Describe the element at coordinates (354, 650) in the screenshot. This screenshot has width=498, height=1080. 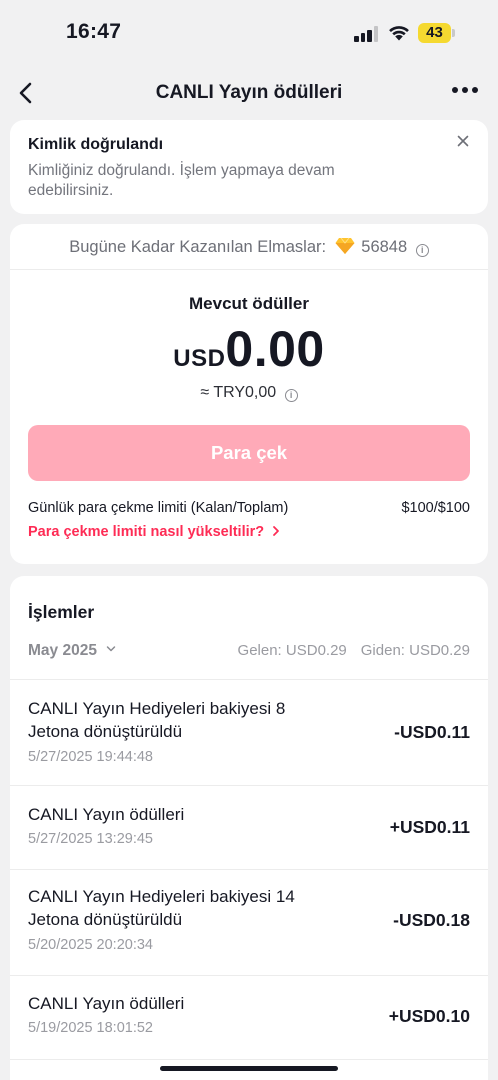
I see `month-totals: Gelen: USD0.29 Giden: USD0.29` at that location.